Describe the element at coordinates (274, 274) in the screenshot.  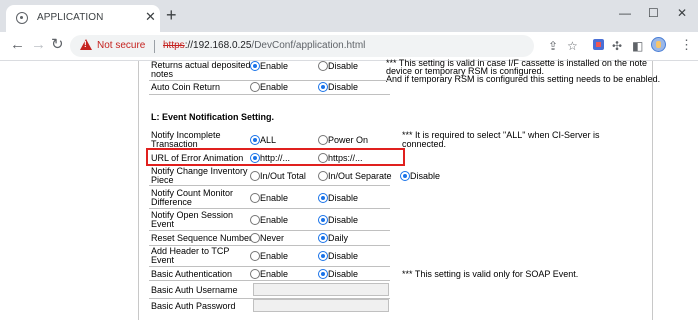
I see `basic-auth-enable-label: Enable` at that location.